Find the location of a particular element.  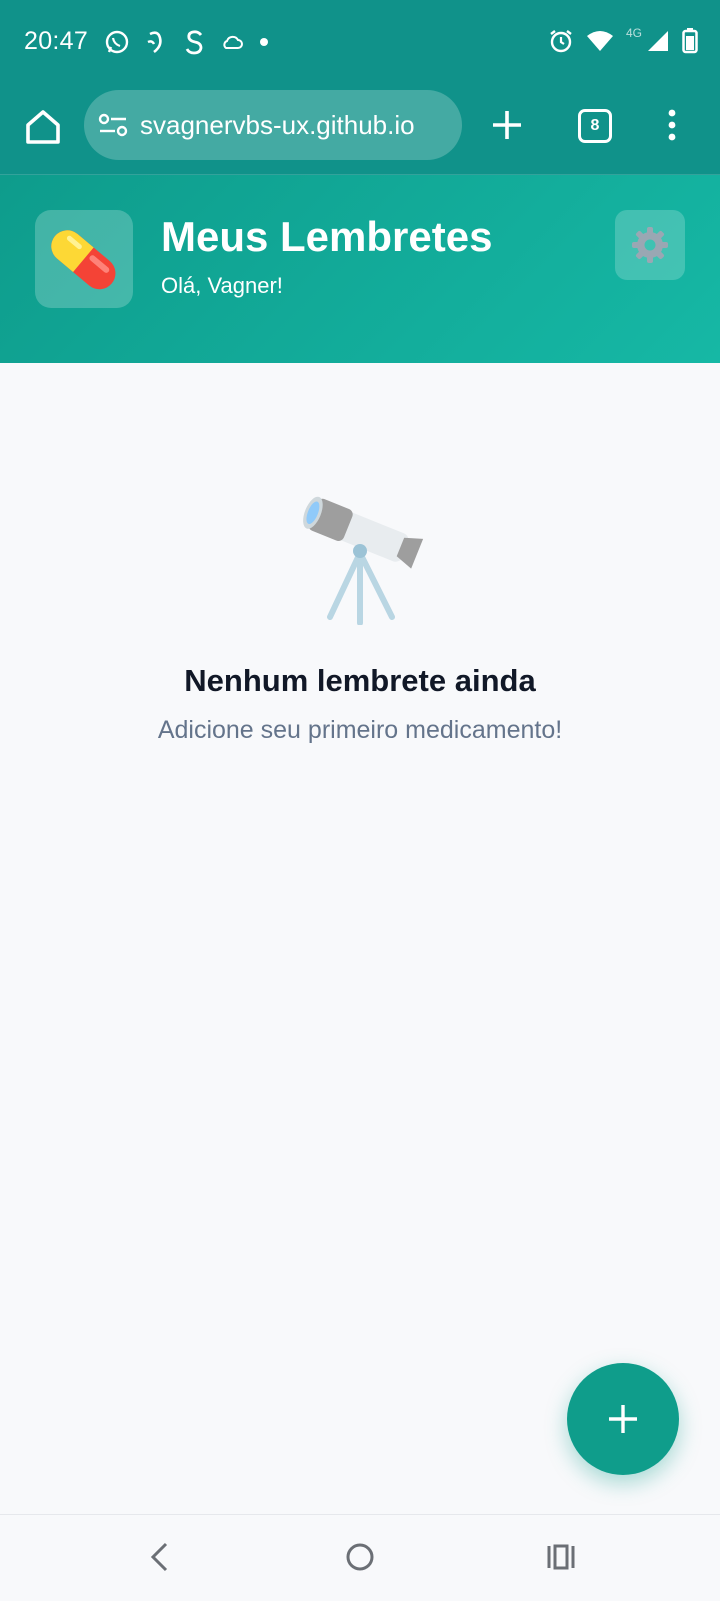

browser-toolbar: svagnervbs-ux.github.io 8 is located at coordinates (360, 129).